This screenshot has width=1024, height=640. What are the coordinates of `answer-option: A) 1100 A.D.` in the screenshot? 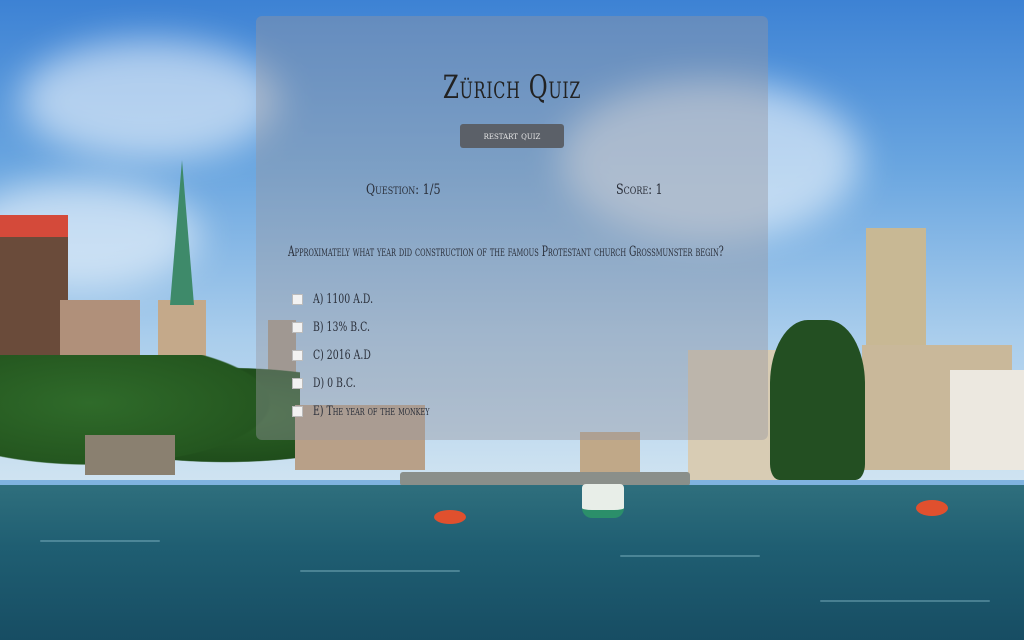 It's located at (344, 299).